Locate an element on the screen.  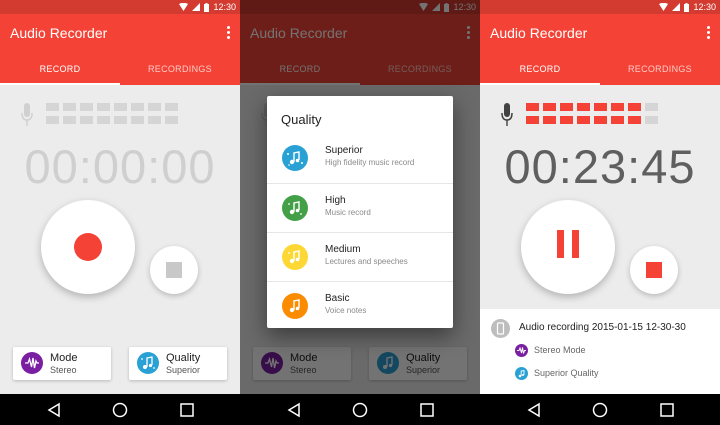
record-button is located at coordinates (88, 247).